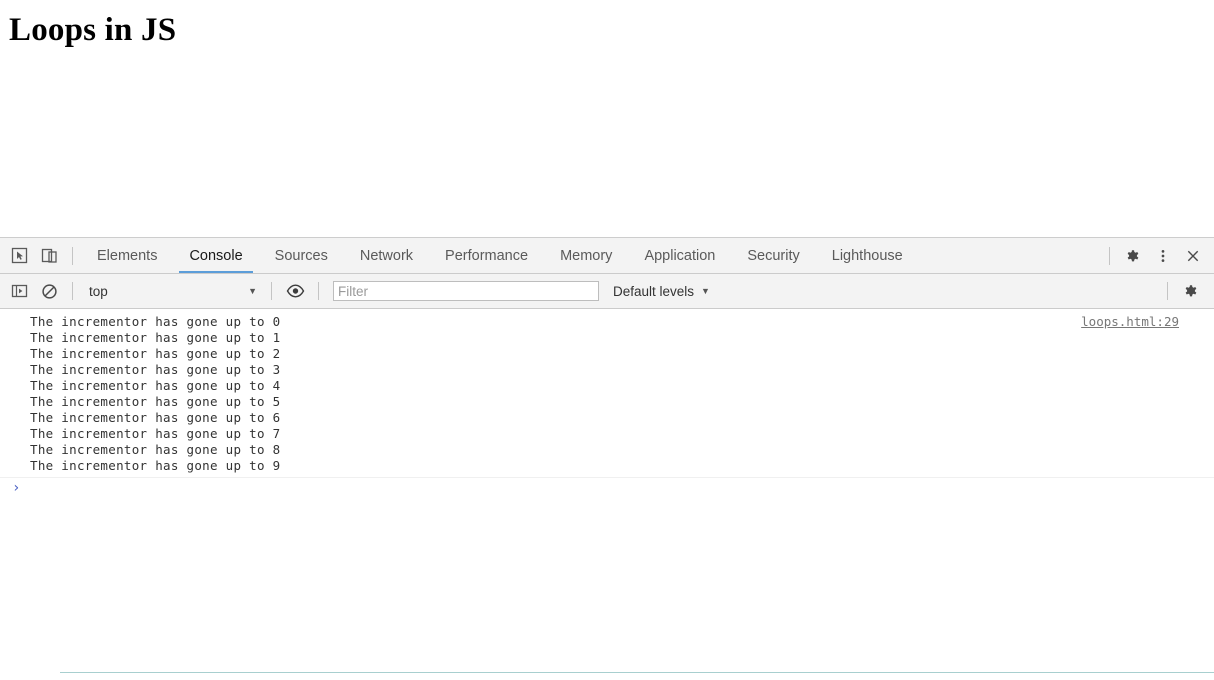  I want to click on tab-label: Network, so click(386, 255).